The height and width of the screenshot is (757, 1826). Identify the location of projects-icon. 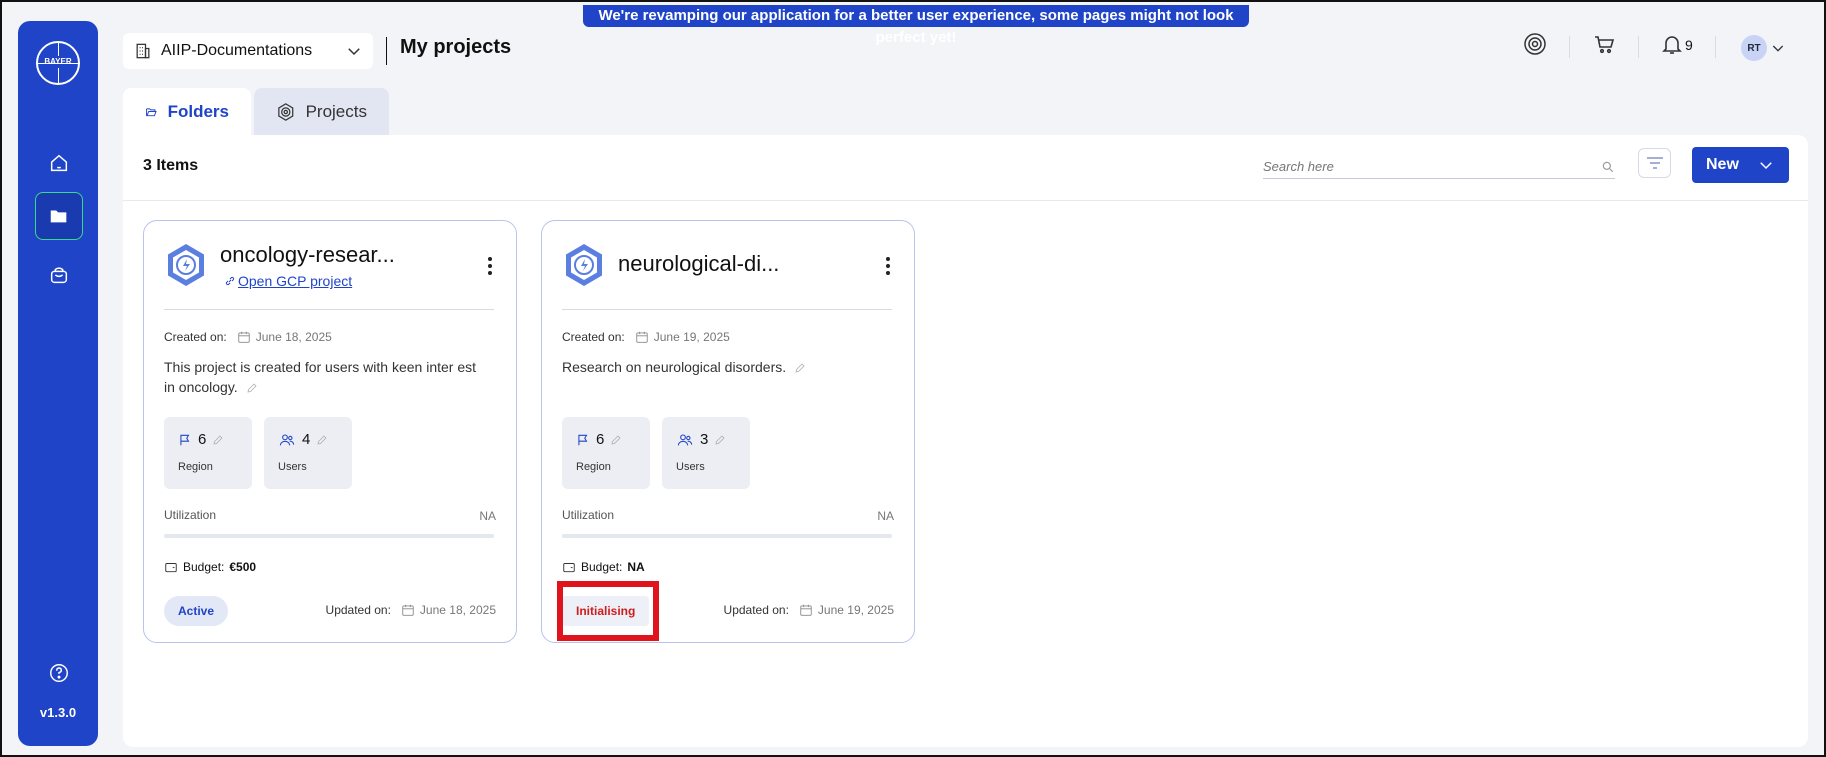
(286, 112).